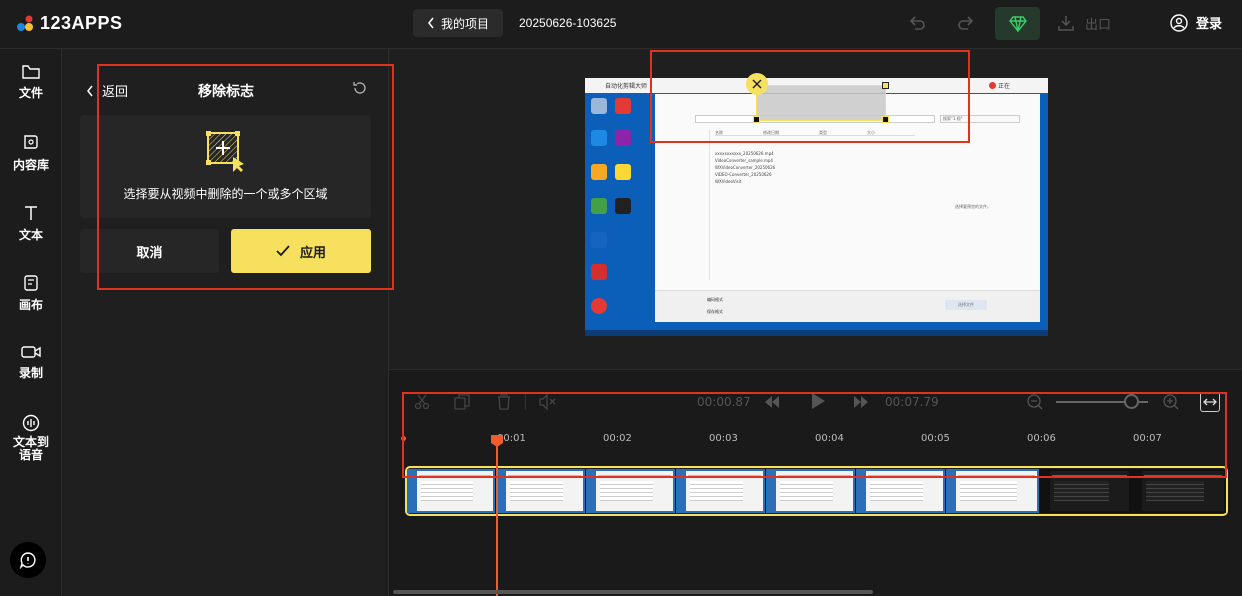 This screenshot has width=1242, height=596. Describe the element at coordinates (1098, 24) in the screenshot. I see `export-label: 出口` at that location.